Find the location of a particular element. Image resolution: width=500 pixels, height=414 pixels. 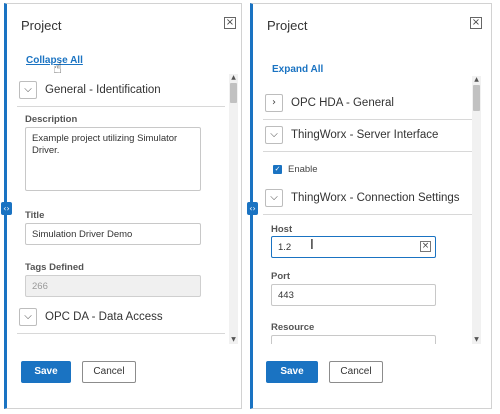

port-input: 443 is located at coordinates (353, 295).